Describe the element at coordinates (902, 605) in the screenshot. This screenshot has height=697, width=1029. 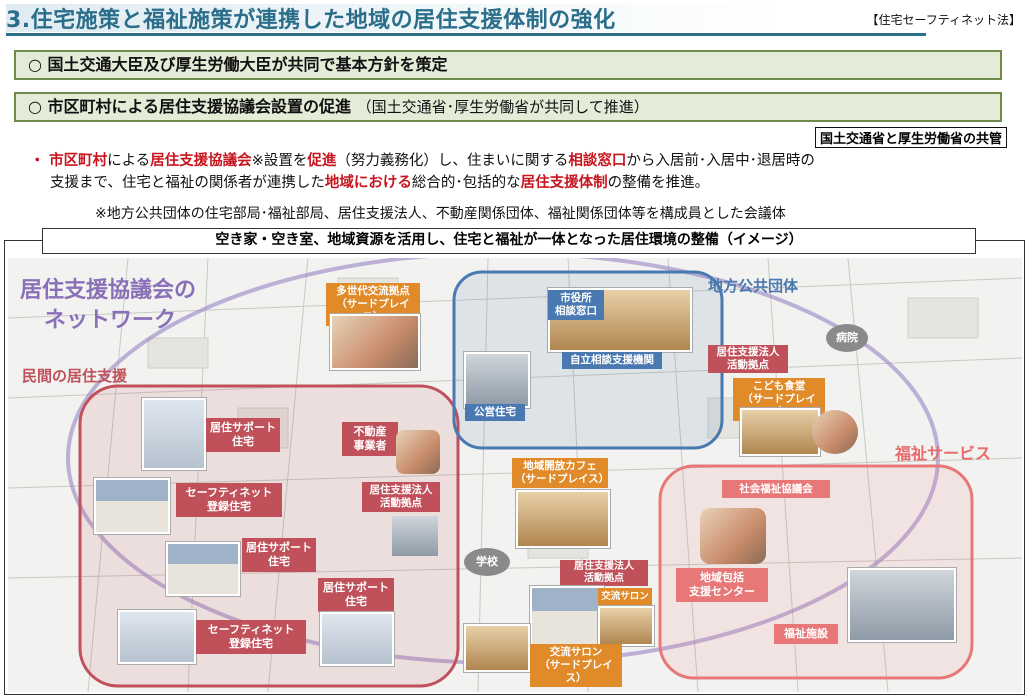
I see `welfare-facility-photo` at that location.